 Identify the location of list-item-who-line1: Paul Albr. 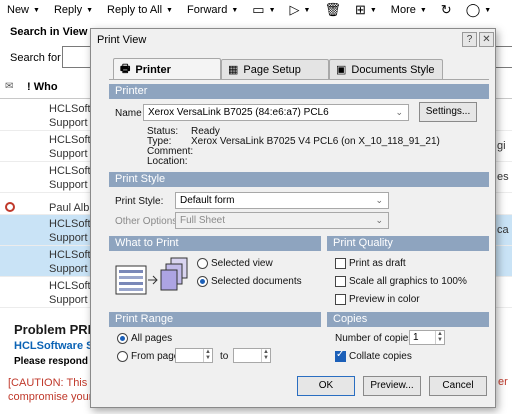
(71, 208).